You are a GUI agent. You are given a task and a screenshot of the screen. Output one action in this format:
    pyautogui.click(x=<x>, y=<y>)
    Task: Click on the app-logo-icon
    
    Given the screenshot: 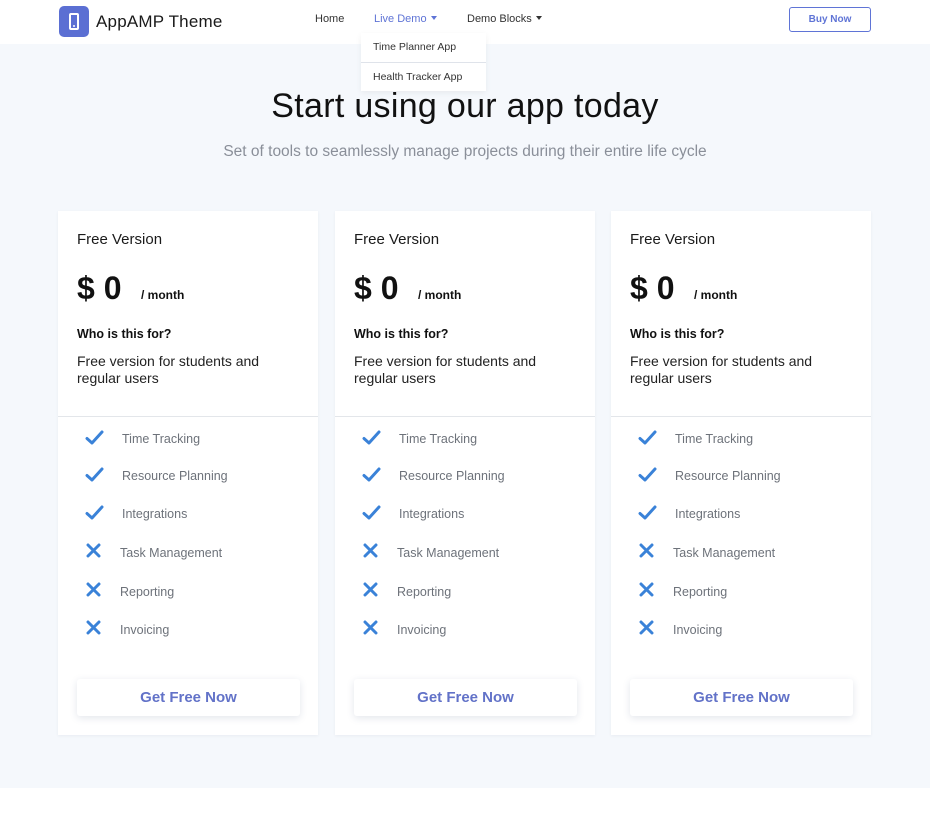 What is the action you would take?
    pyautogui.click(x=74, y=21)
    